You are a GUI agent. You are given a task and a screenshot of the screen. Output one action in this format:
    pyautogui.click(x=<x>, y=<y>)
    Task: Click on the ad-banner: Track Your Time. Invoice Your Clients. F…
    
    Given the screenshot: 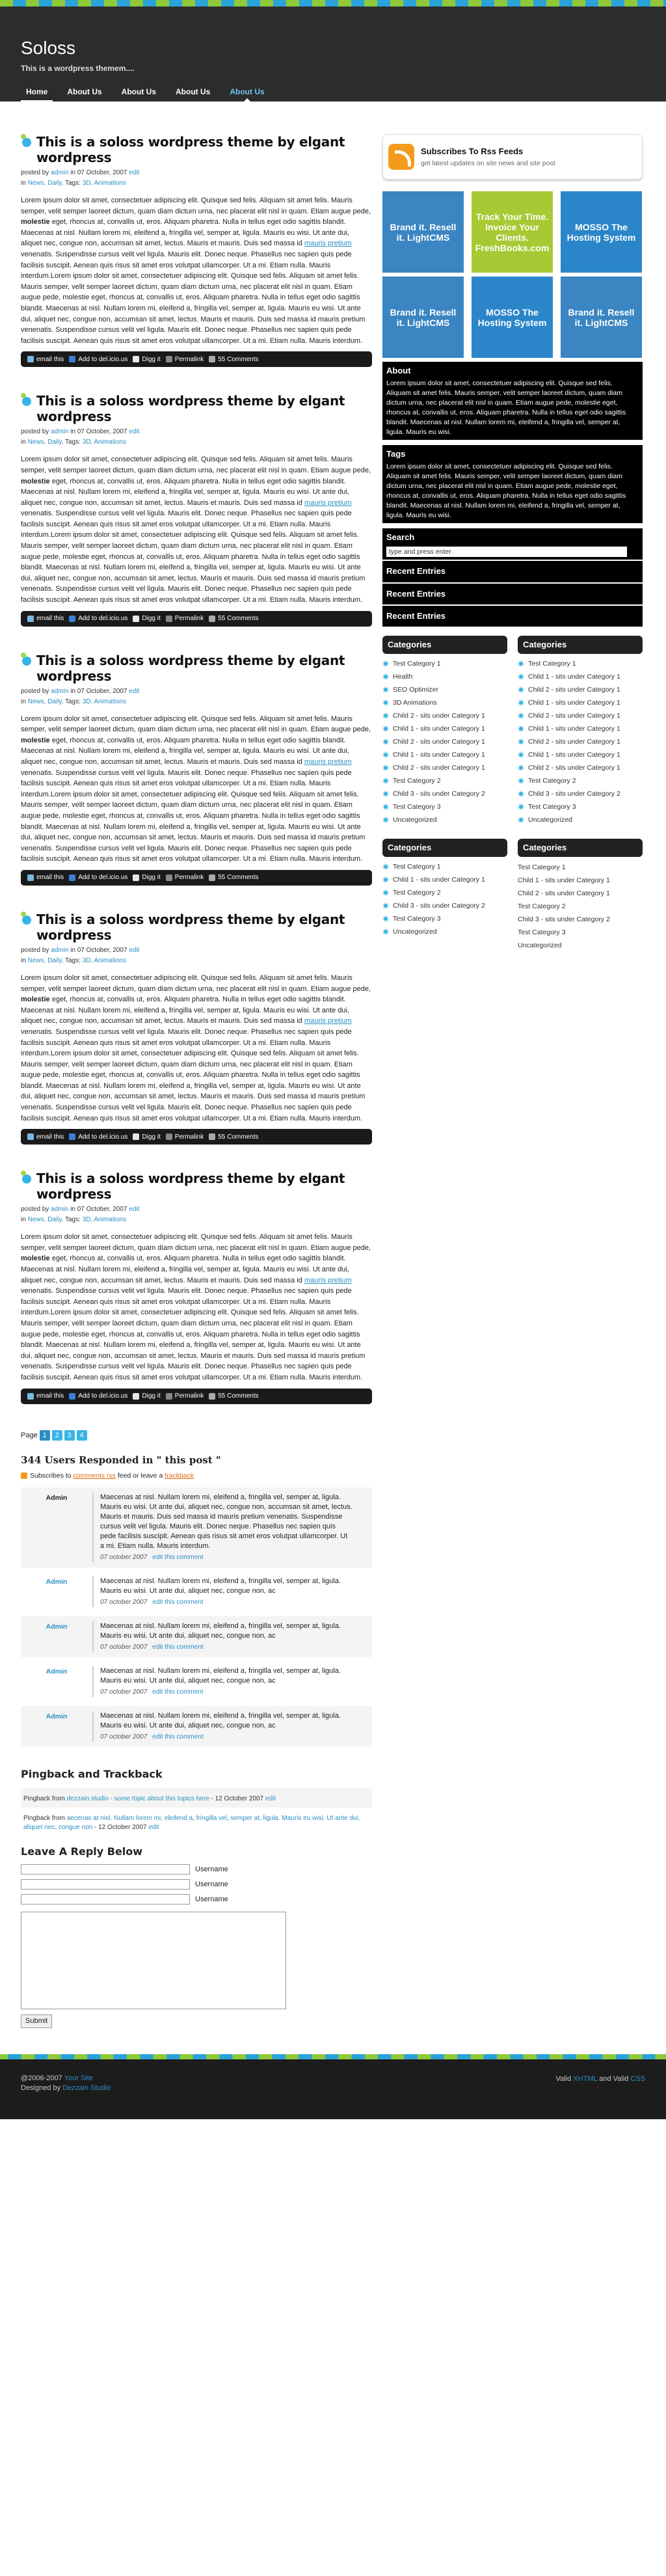 What is the action you would take?
    pyautogui.click(x=512, y=232)
    